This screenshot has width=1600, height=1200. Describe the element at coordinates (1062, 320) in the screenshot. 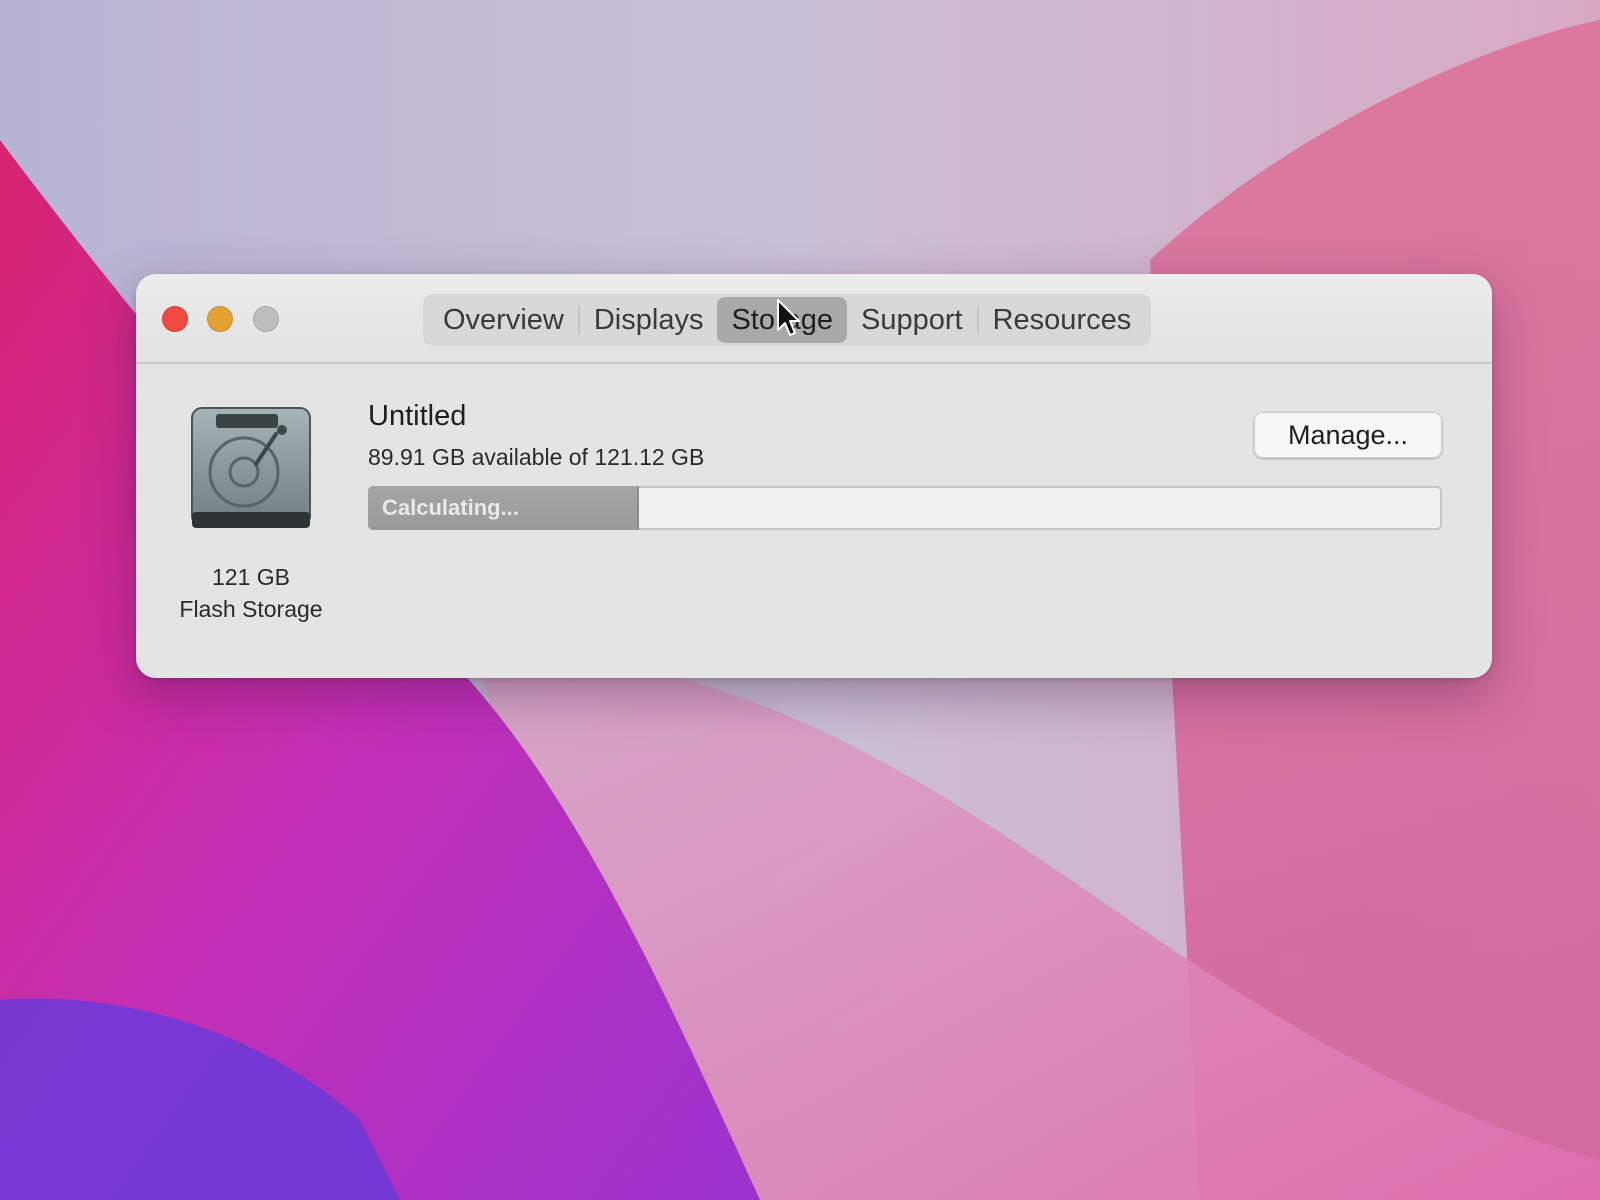

I see `tab-resources: Resources` at that location.